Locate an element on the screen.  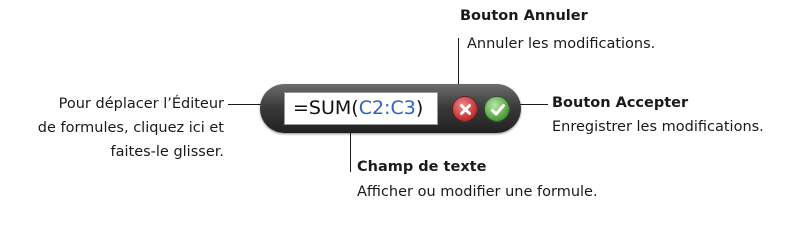
cancel-callout-description: Annuler les modifications. is located at coordinates (561, 44).